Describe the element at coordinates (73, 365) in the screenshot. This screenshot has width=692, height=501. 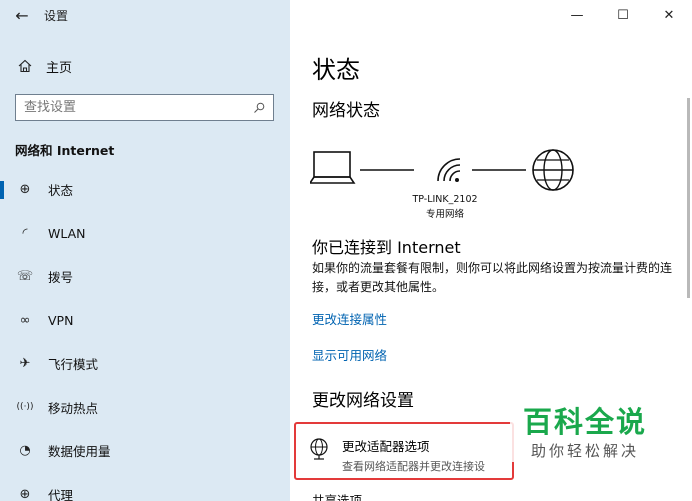
I see `sidebar-item-label: 飞行模式` at that location.